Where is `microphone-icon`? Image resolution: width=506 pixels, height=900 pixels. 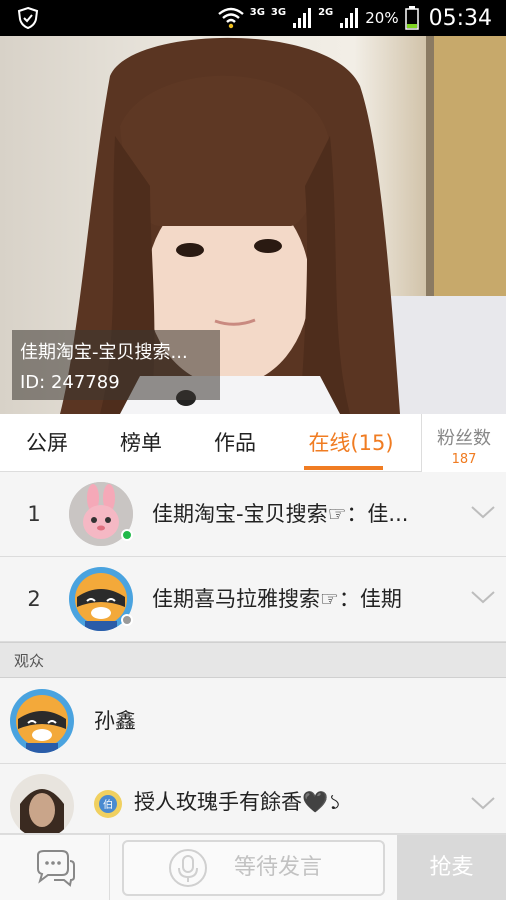
microphone-icon is located at coordinates (188, 868).